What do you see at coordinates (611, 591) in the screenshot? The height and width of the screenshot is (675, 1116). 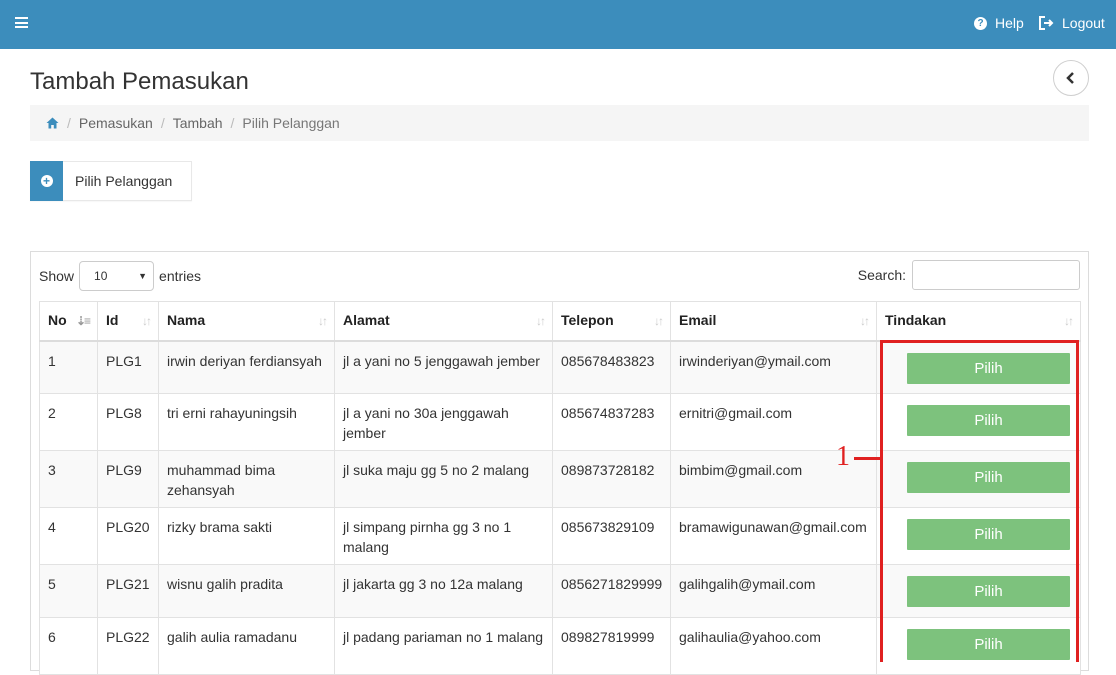 I see `cell-telepon: 0856271829999` at bounding box center [611, 591].